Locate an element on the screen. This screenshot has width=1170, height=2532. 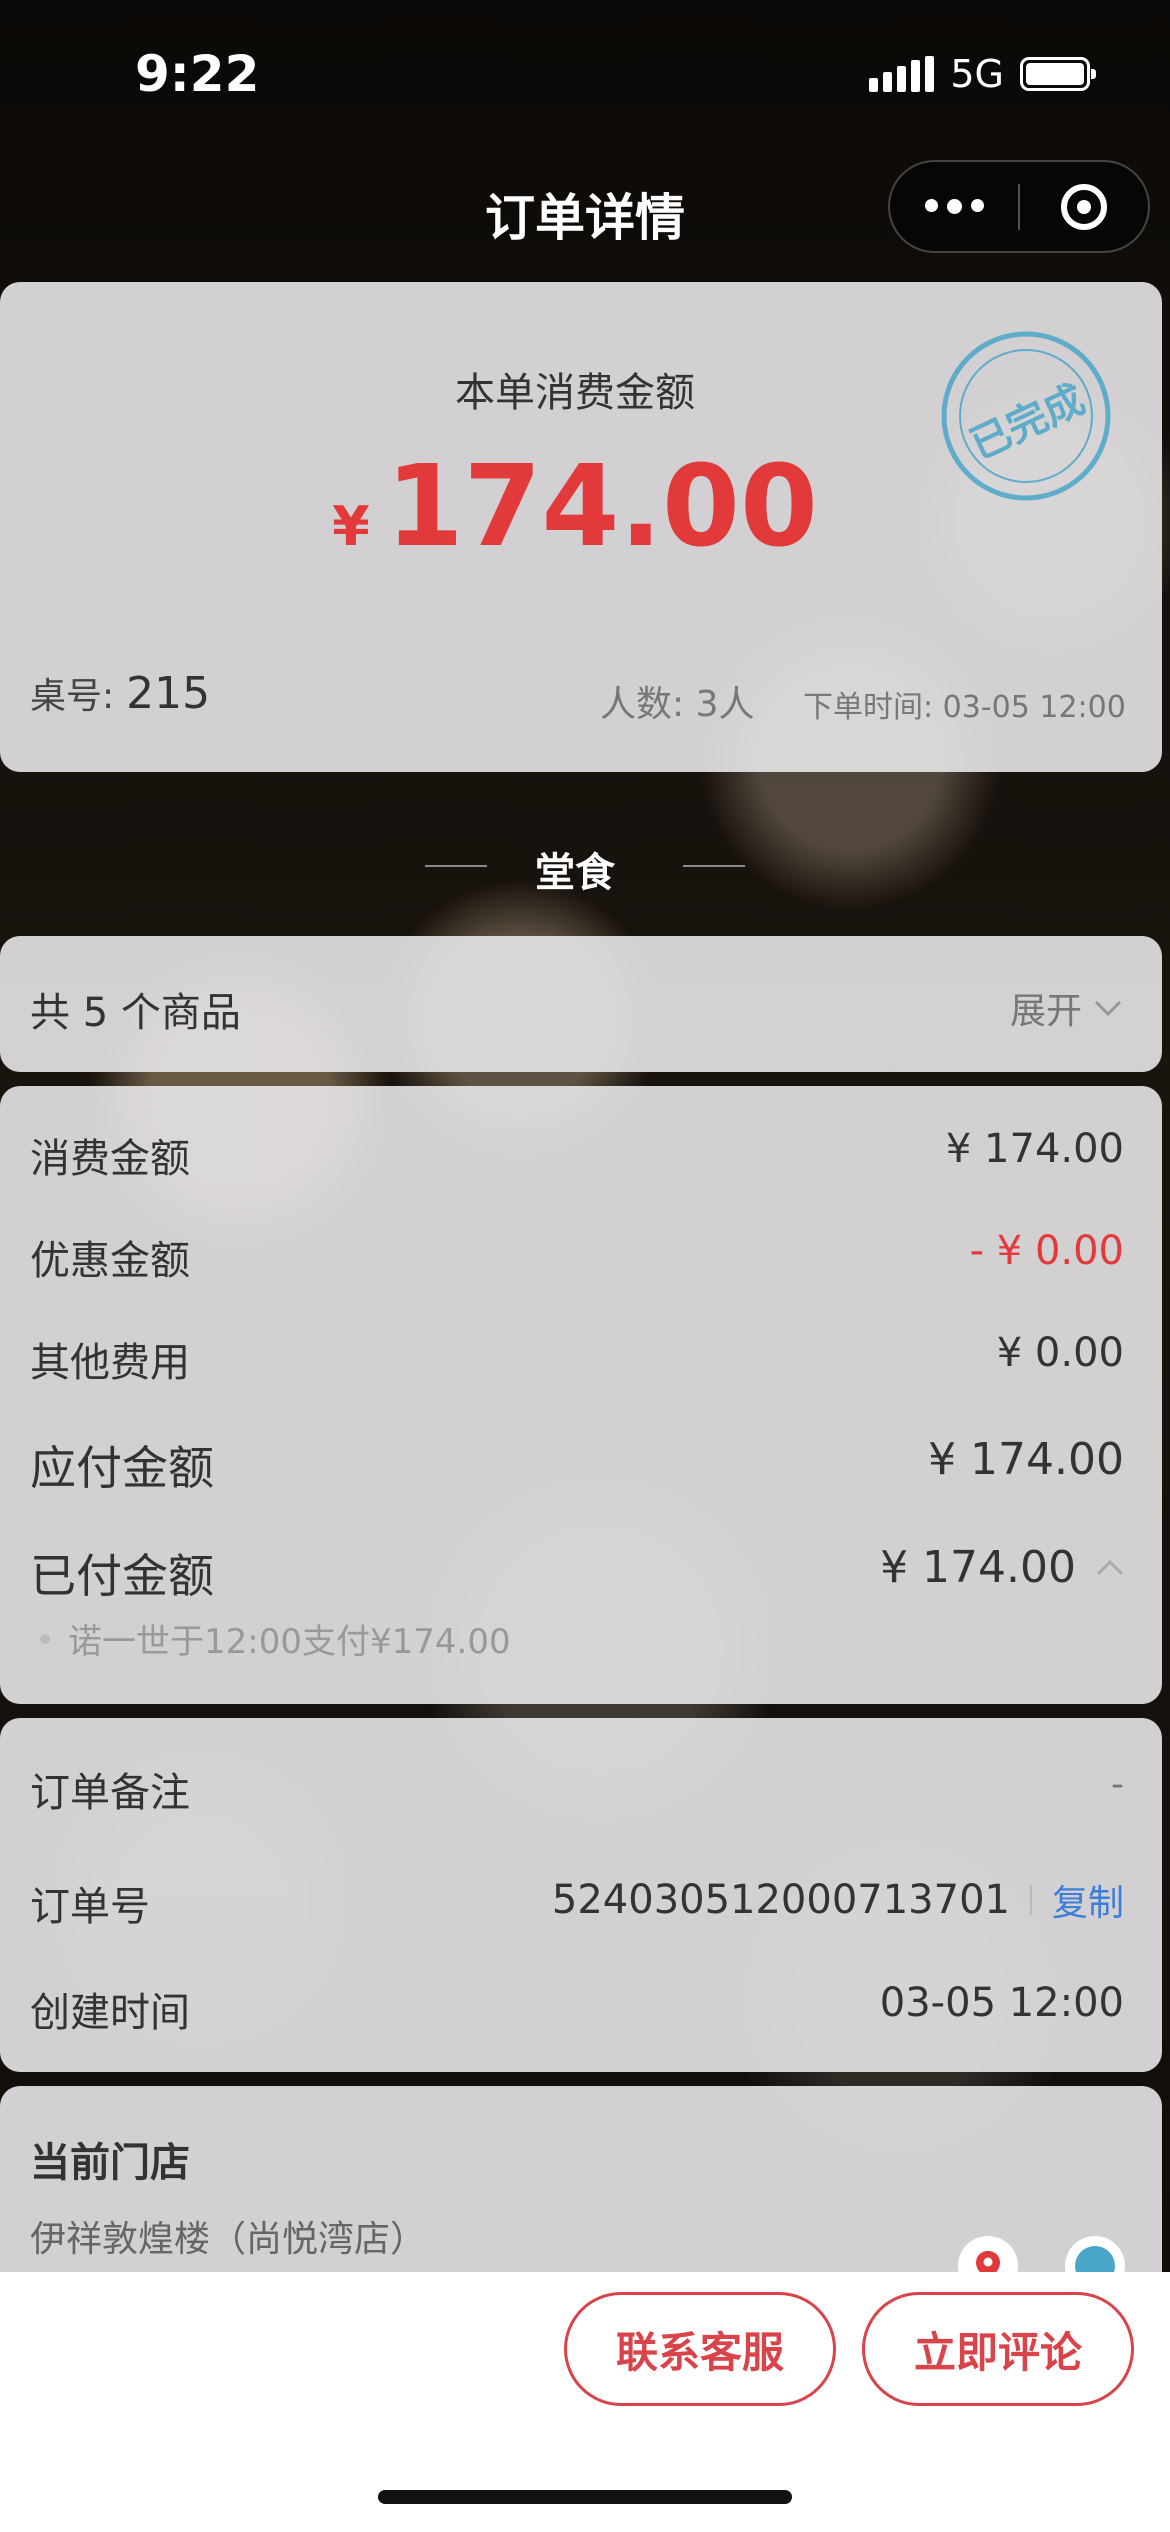
remark-label: 订单备注 is located at coordinates (110, 1793).